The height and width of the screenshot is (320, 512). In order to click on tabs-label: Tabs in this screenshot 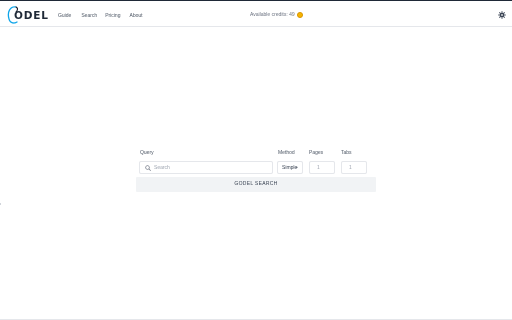, I will do `click(346, 153)`.